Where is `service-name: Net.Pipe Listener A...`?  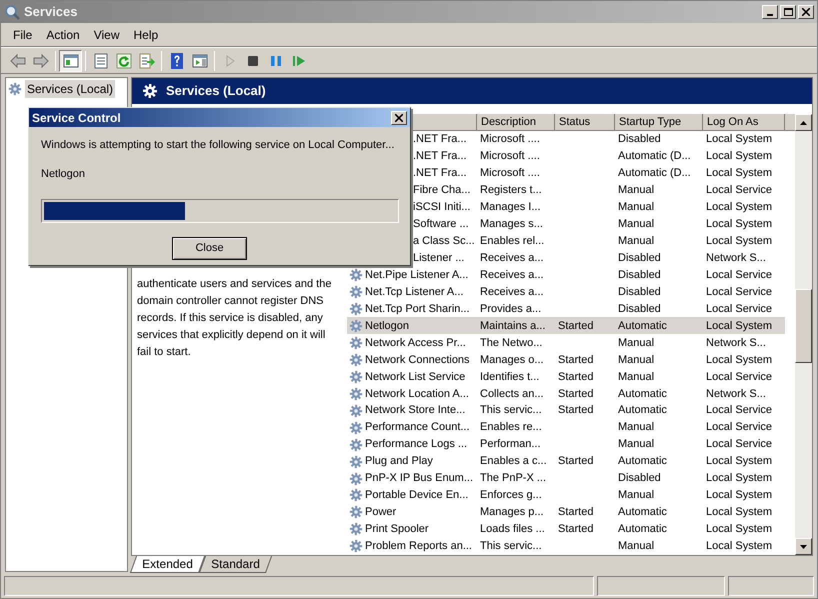 service-name: Net.Pipe Listener A... is located at coordinates (416, 275).